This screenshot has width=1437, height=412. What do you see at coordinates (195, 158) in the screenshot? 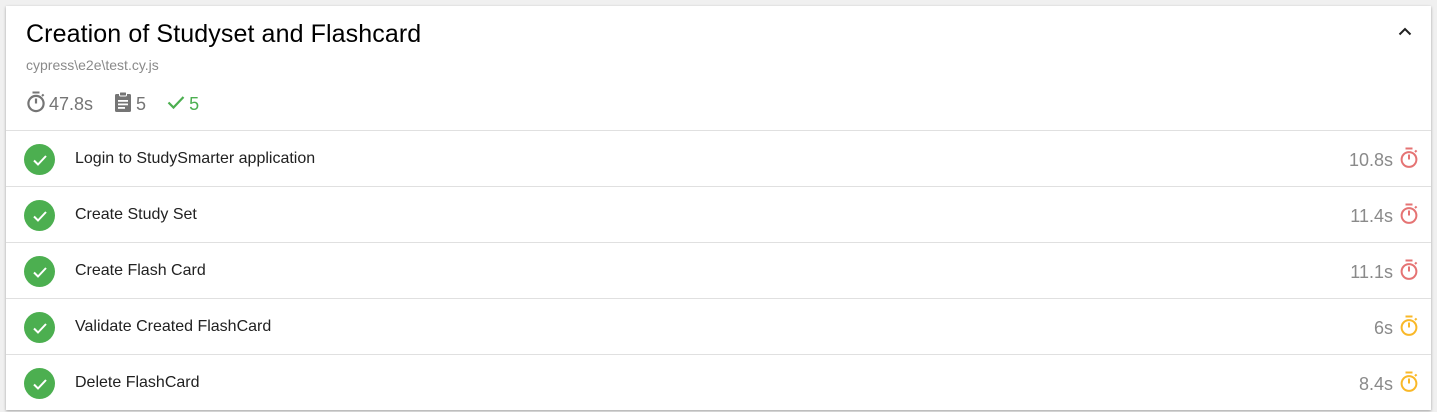
I see `test-title: Login to StudySmarter application` at bounding box center [195, 158].